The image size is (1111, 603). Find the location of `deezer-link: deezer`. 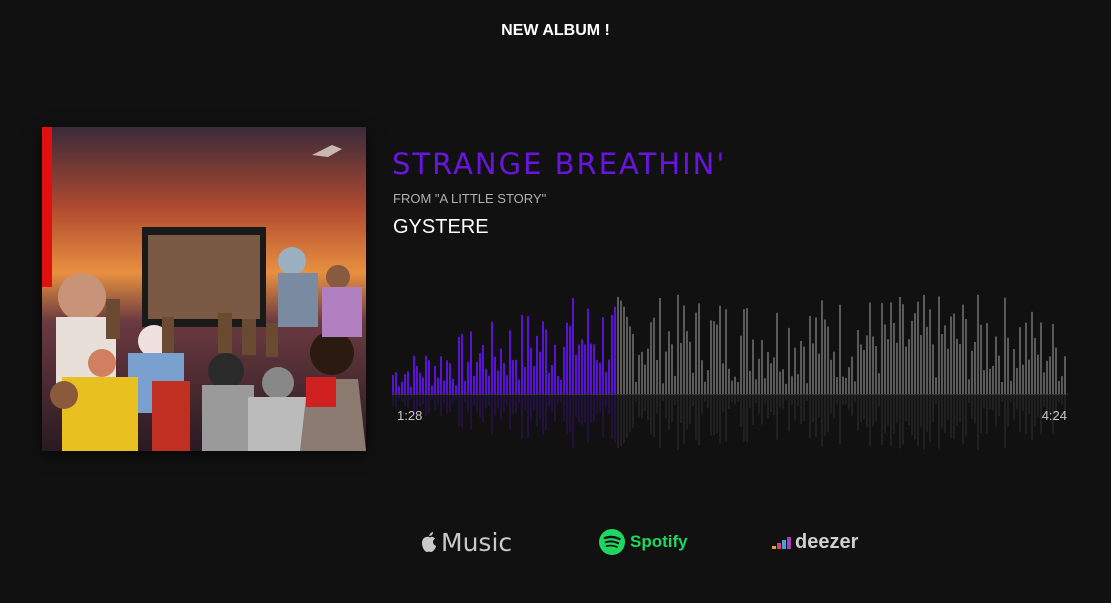

deezer-link: deezer is located at coordinates (815, 542).